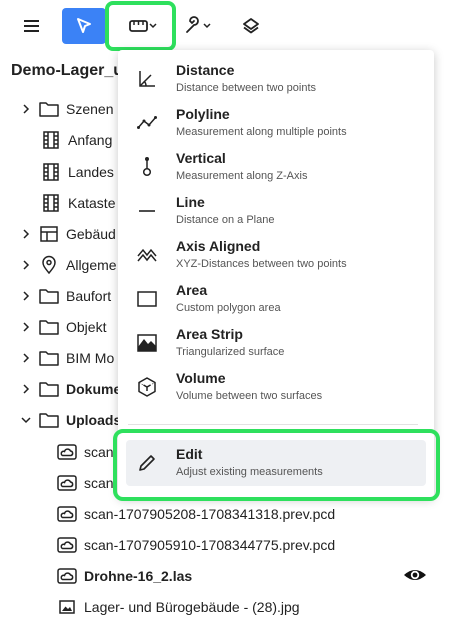 The width and height of the screenshot is (466, 632). Describe the element at coordinates (94, 389) in the screenshot. I see `tree-item-label: Dokume` at that location.